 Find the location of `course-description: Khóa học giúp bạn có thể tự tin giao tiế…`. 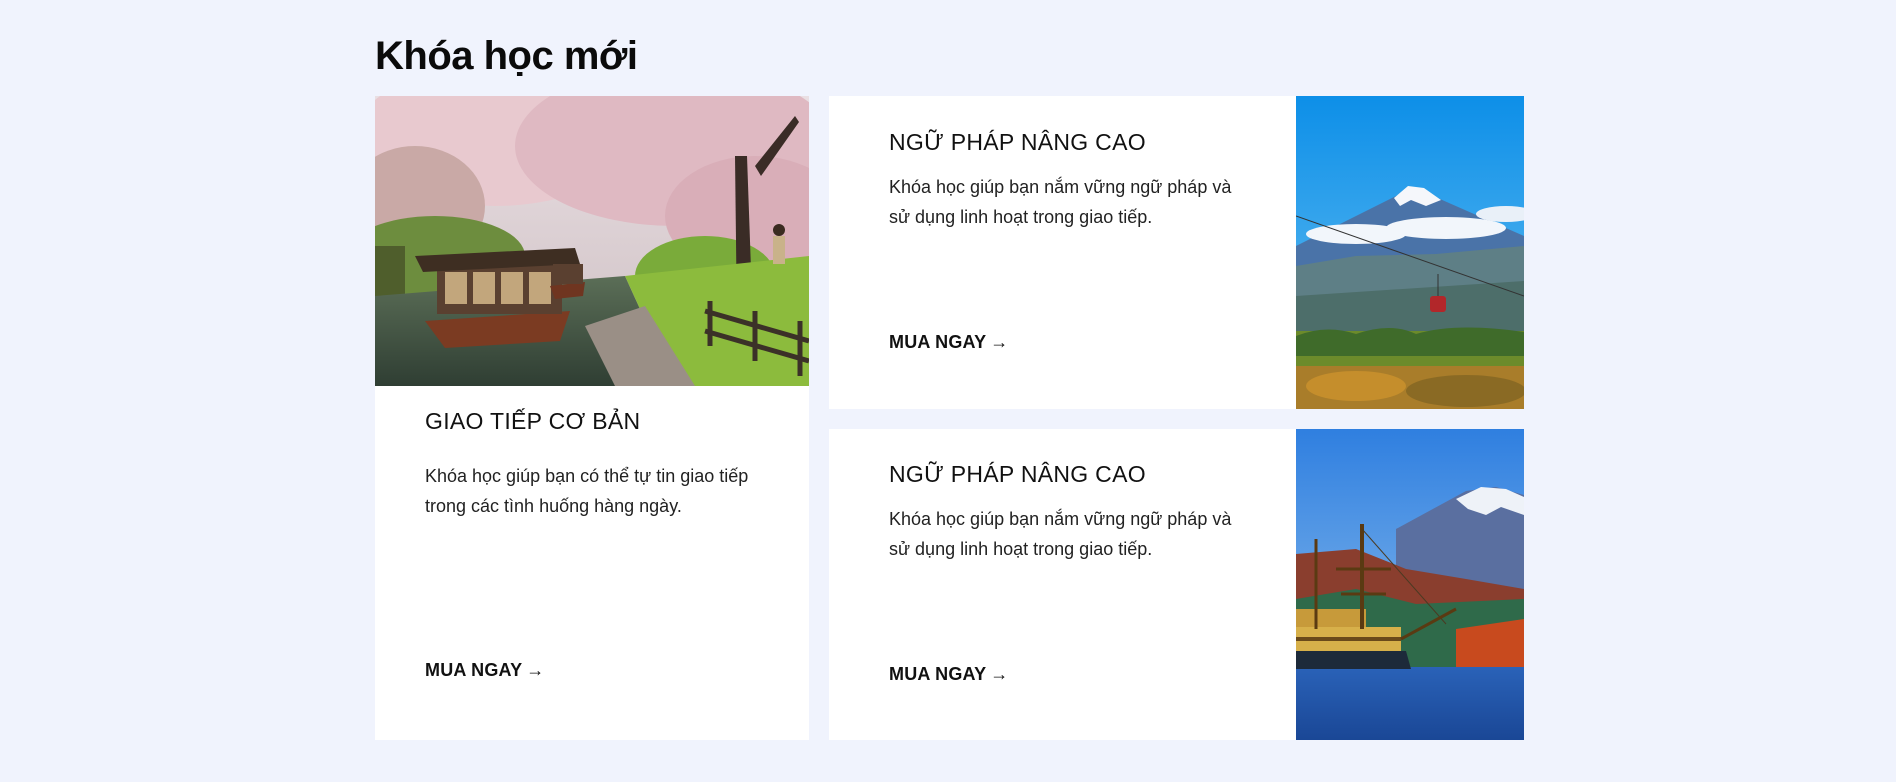

course-description: Khóa học giúp bạn có thể tự tin giao tiế… is located at coordinates (587, 491).